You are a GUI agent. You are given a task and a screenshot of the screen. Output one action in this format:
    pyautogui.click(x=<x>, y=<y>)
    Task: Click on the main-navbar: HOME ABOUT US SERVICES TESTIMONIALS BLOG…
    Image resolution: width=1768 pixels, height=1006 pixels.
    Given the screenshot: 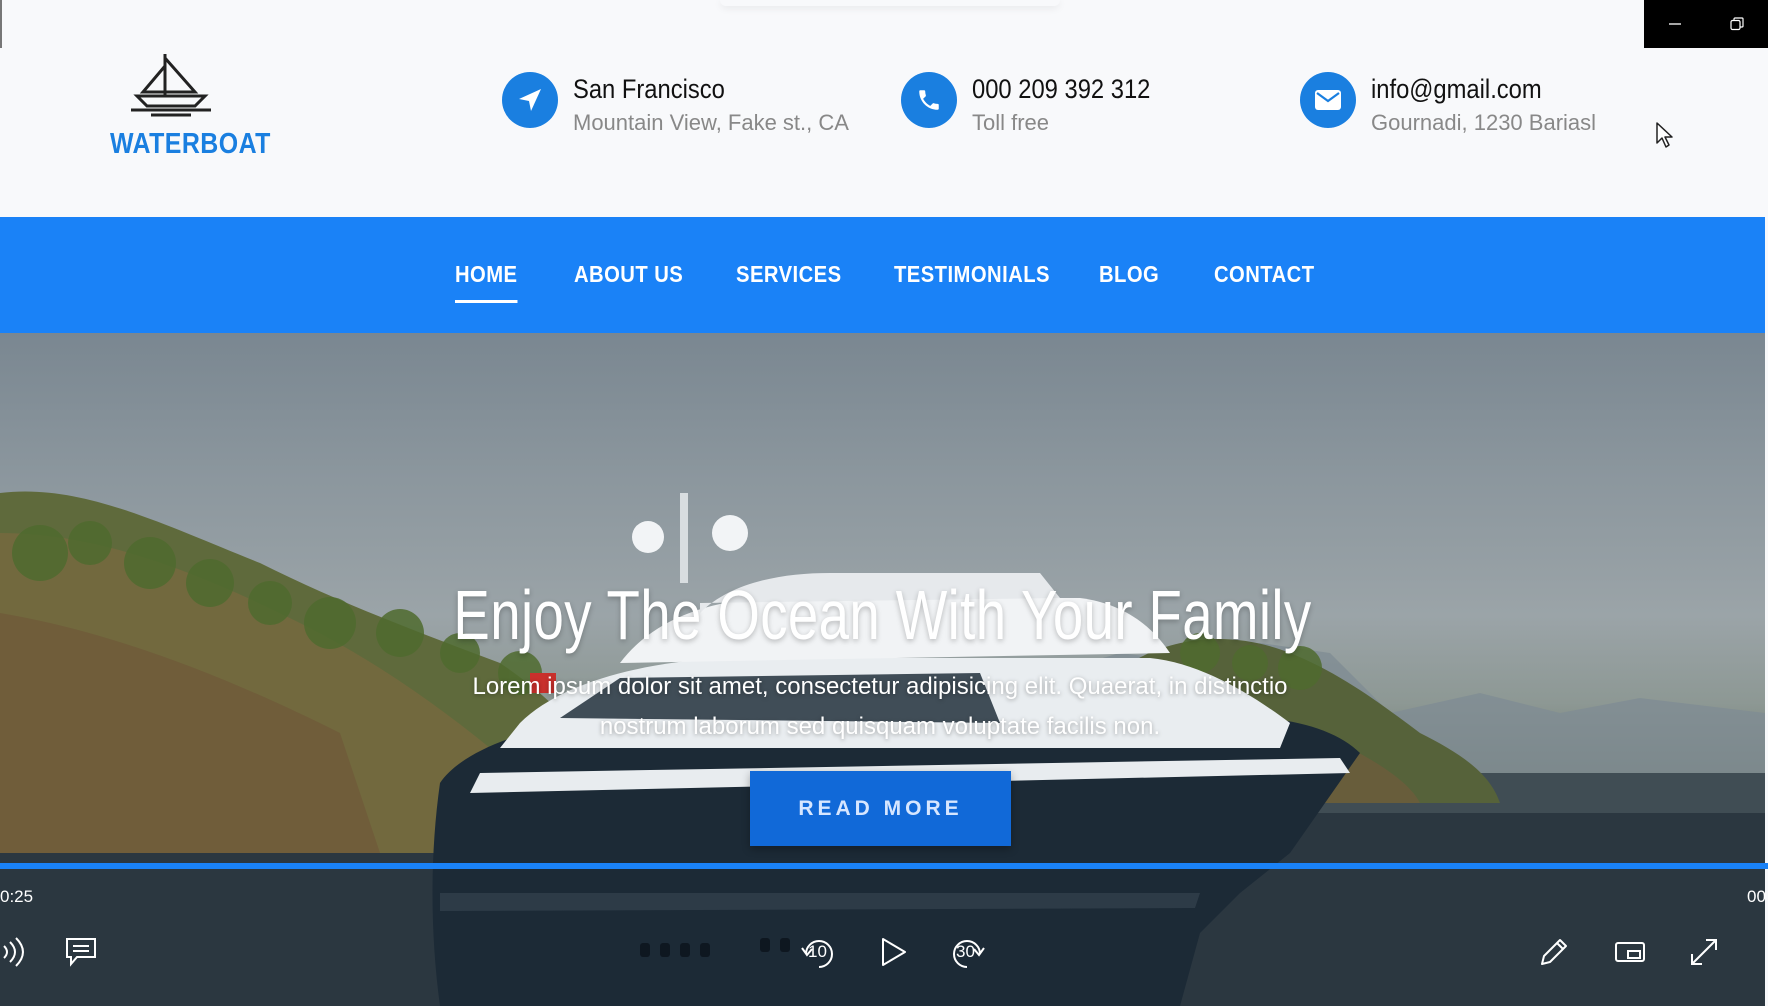 What is the action you would take?
    pyautogui.click(x=882, y=275)
    